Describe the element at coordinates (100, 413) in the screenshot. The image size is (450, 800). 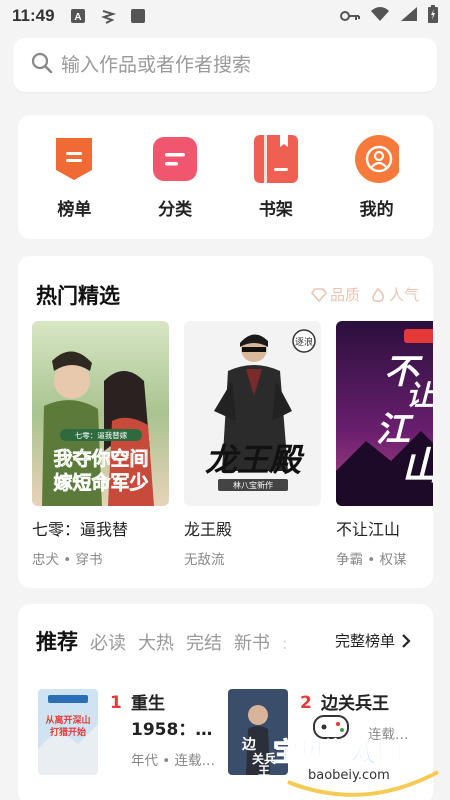
I see `book-cover: 七零：逼我替嫁 我夺你空间 嫁短命军少` at that location.